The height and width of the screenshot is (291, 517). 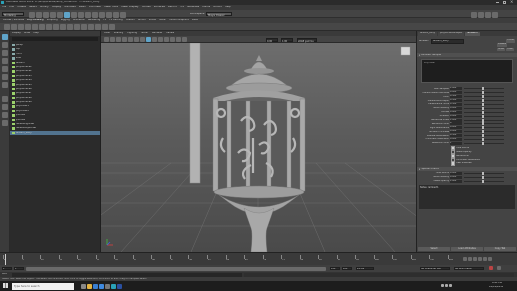 What do you see at coordinates (5, 45) in the screenshot?
I see `lasso-tool-icon` at bounding box center [5, 45].